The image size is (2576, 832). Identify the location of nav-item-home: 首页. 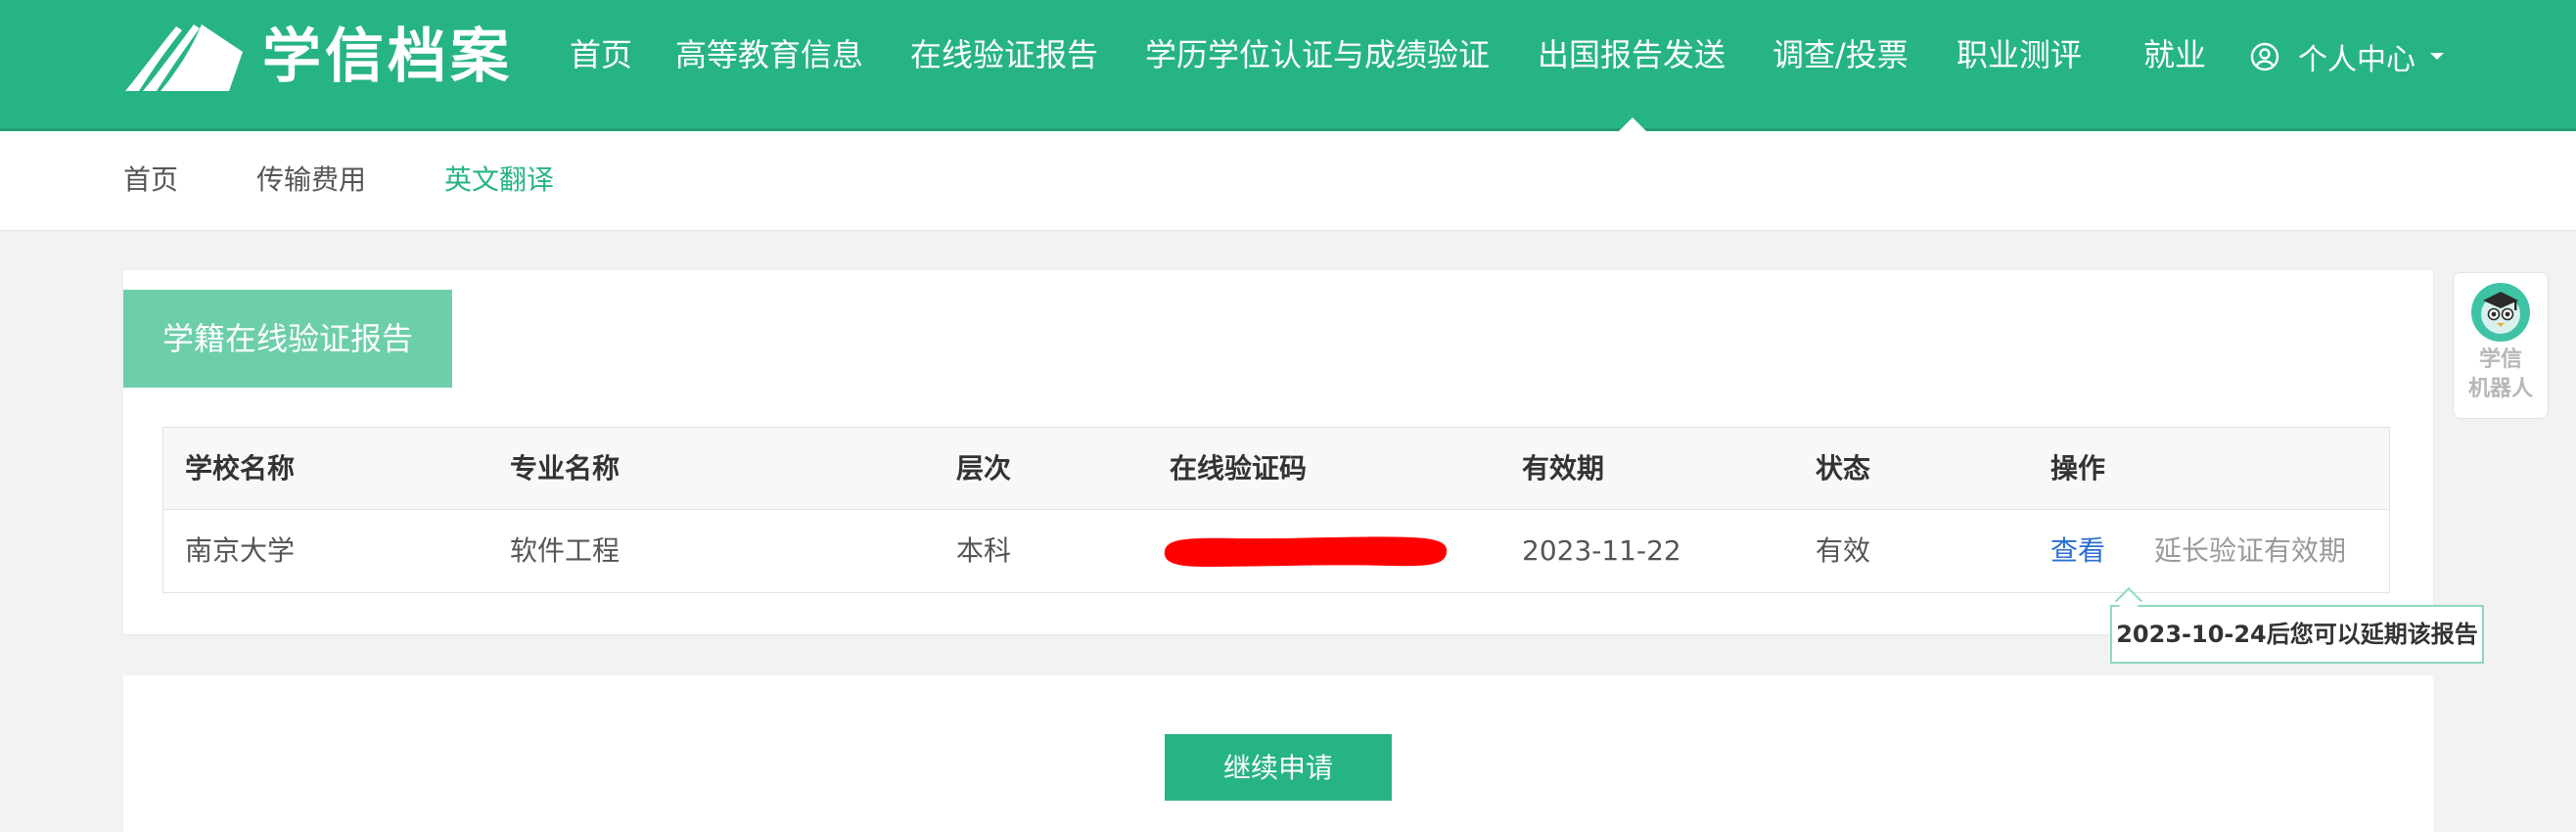
(601, 55).